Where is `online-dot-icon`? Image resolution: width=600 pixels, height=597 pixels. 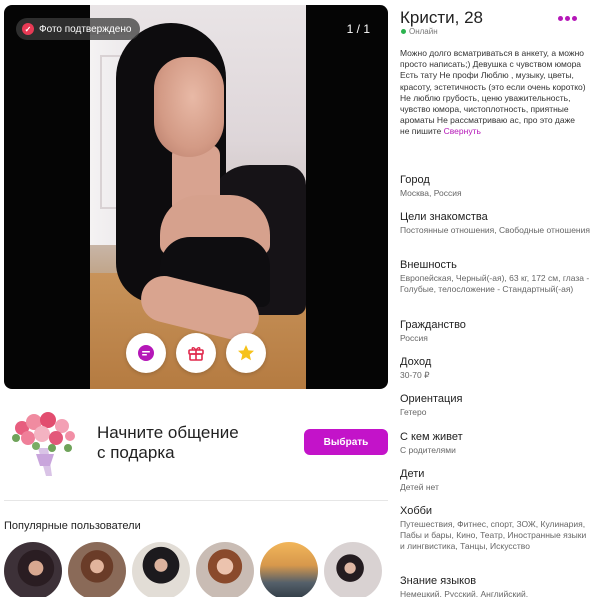
online-dot-icon is located at coordinates (403, 31).